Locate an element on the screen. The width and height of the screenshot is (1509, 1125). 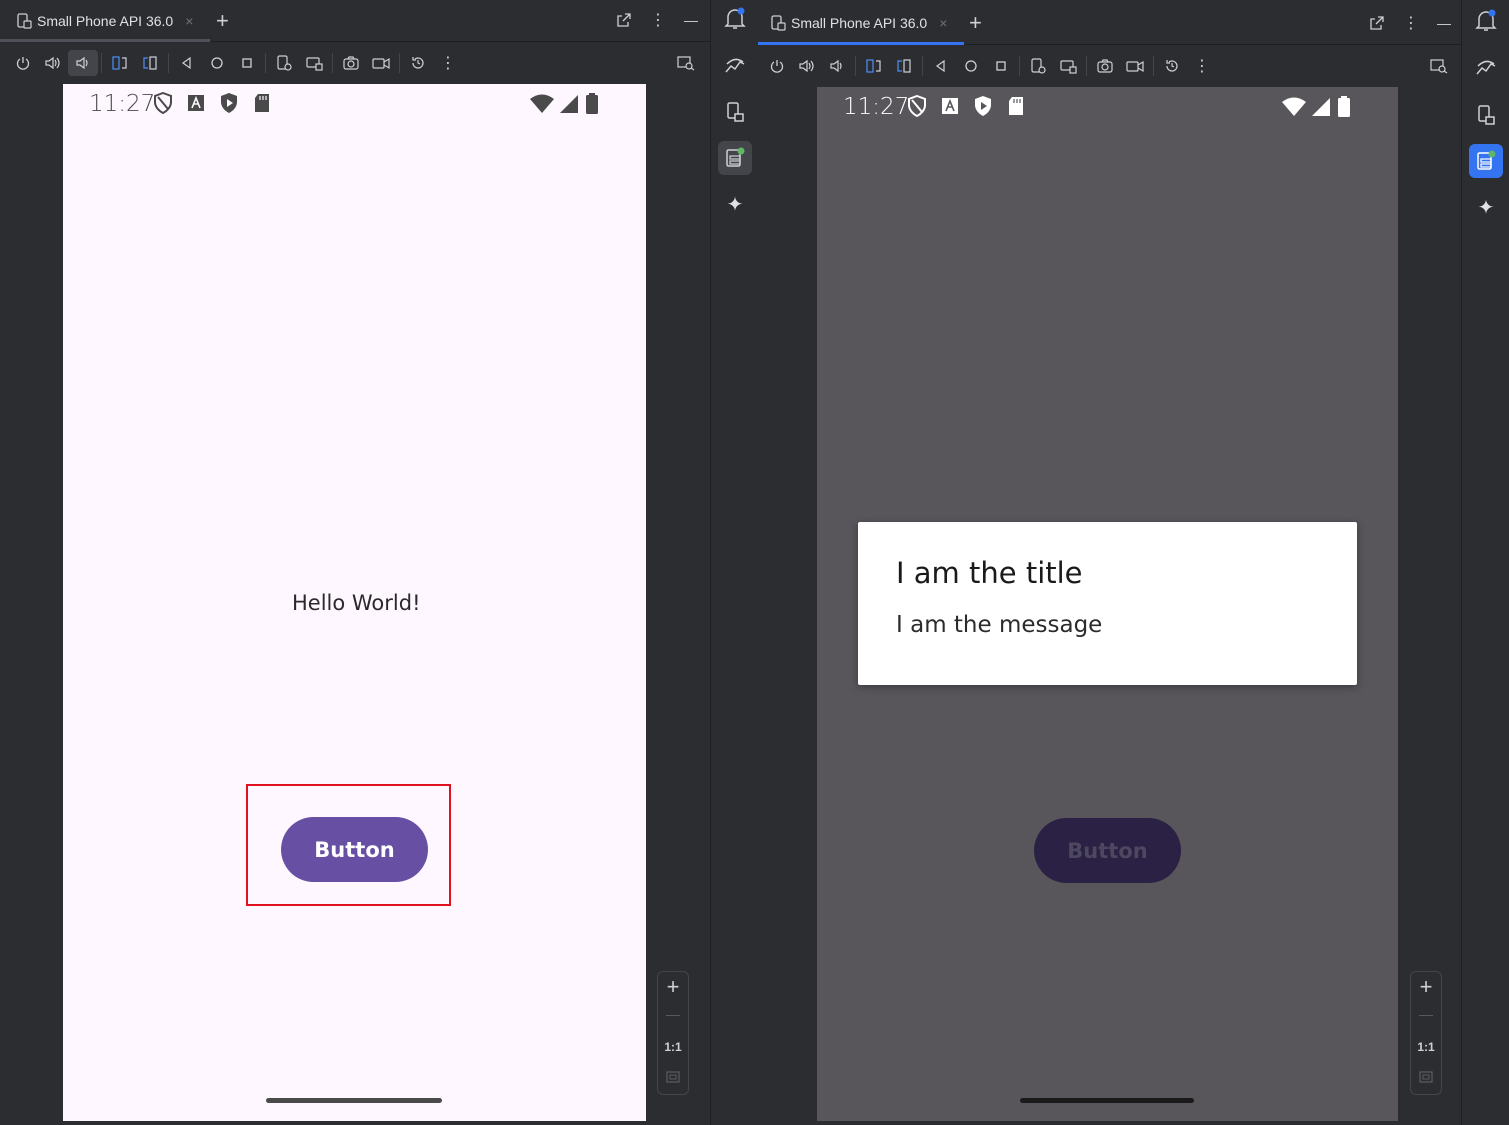
left-zoom-controls: + — 1:1 is located at coordinates (673, 1033).